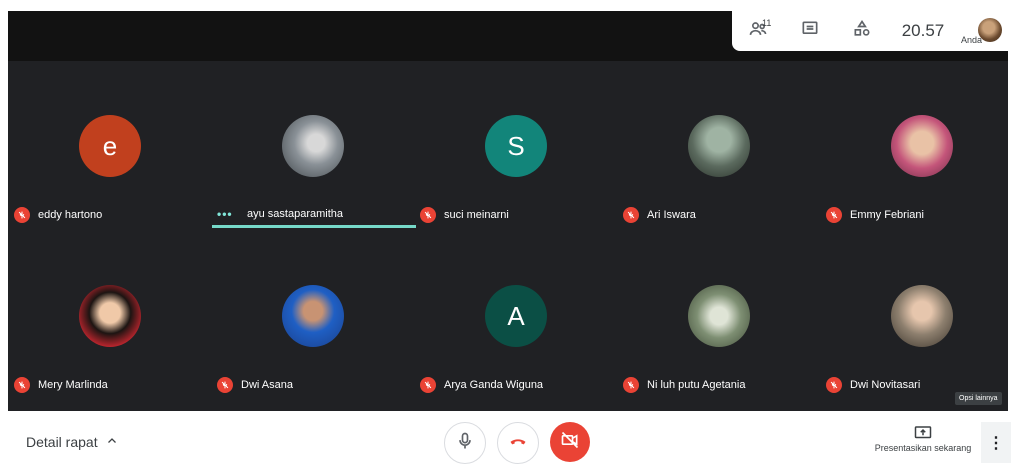 This screenshot has height=464, width=1011. I want to click on participant-label: Arya Ganda Wiguna, so click(481, 385).